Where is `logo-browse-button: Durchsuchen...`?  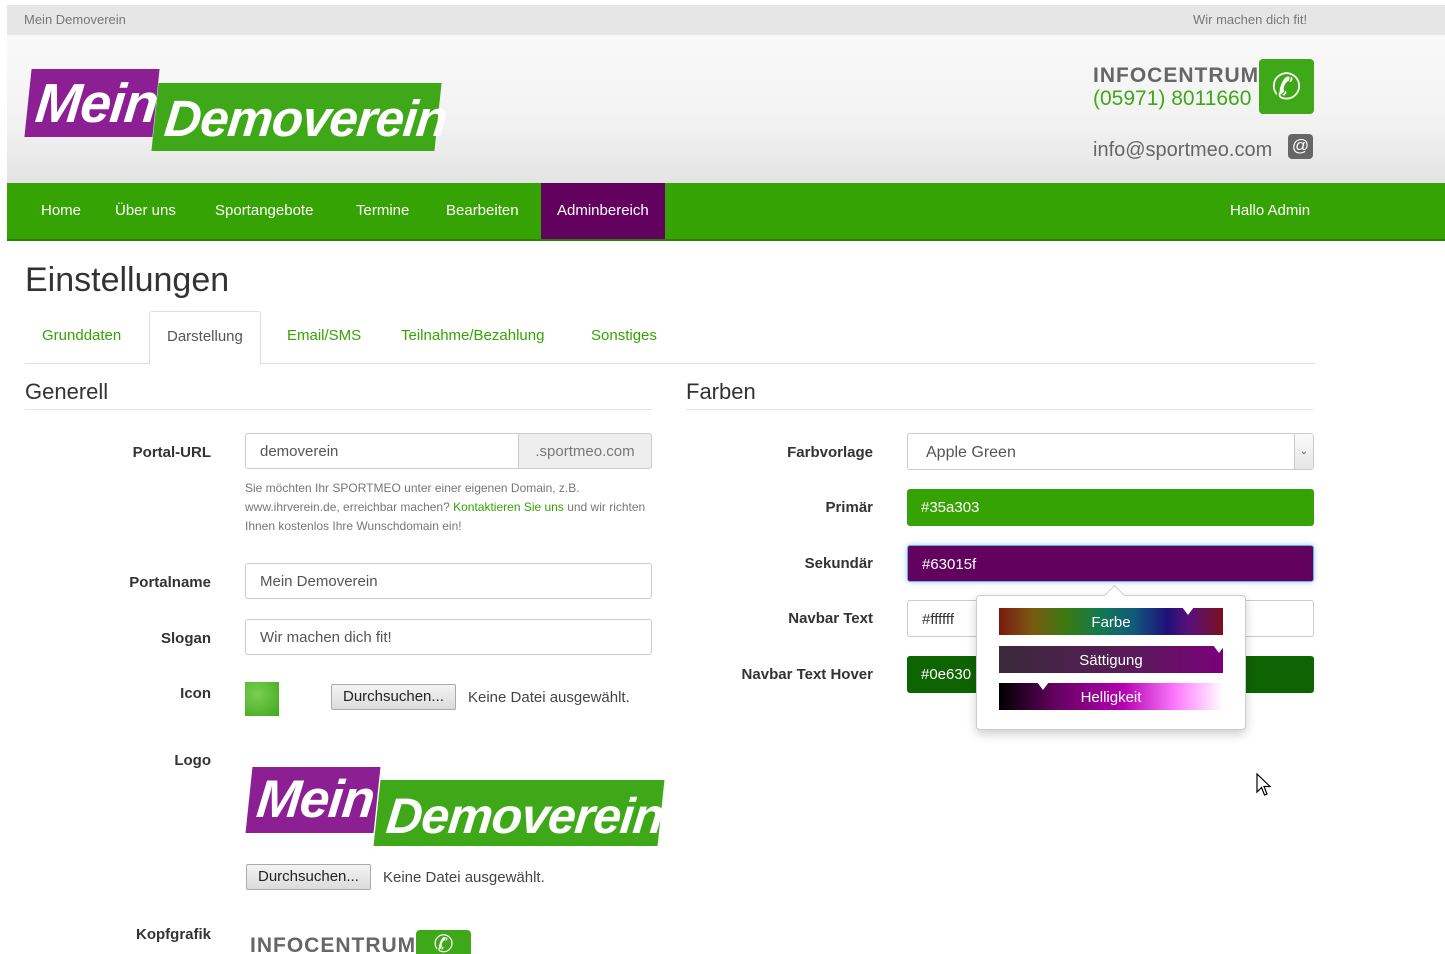 logo-browse-button: Durchsuchen... is located at coordinates (308, 877).